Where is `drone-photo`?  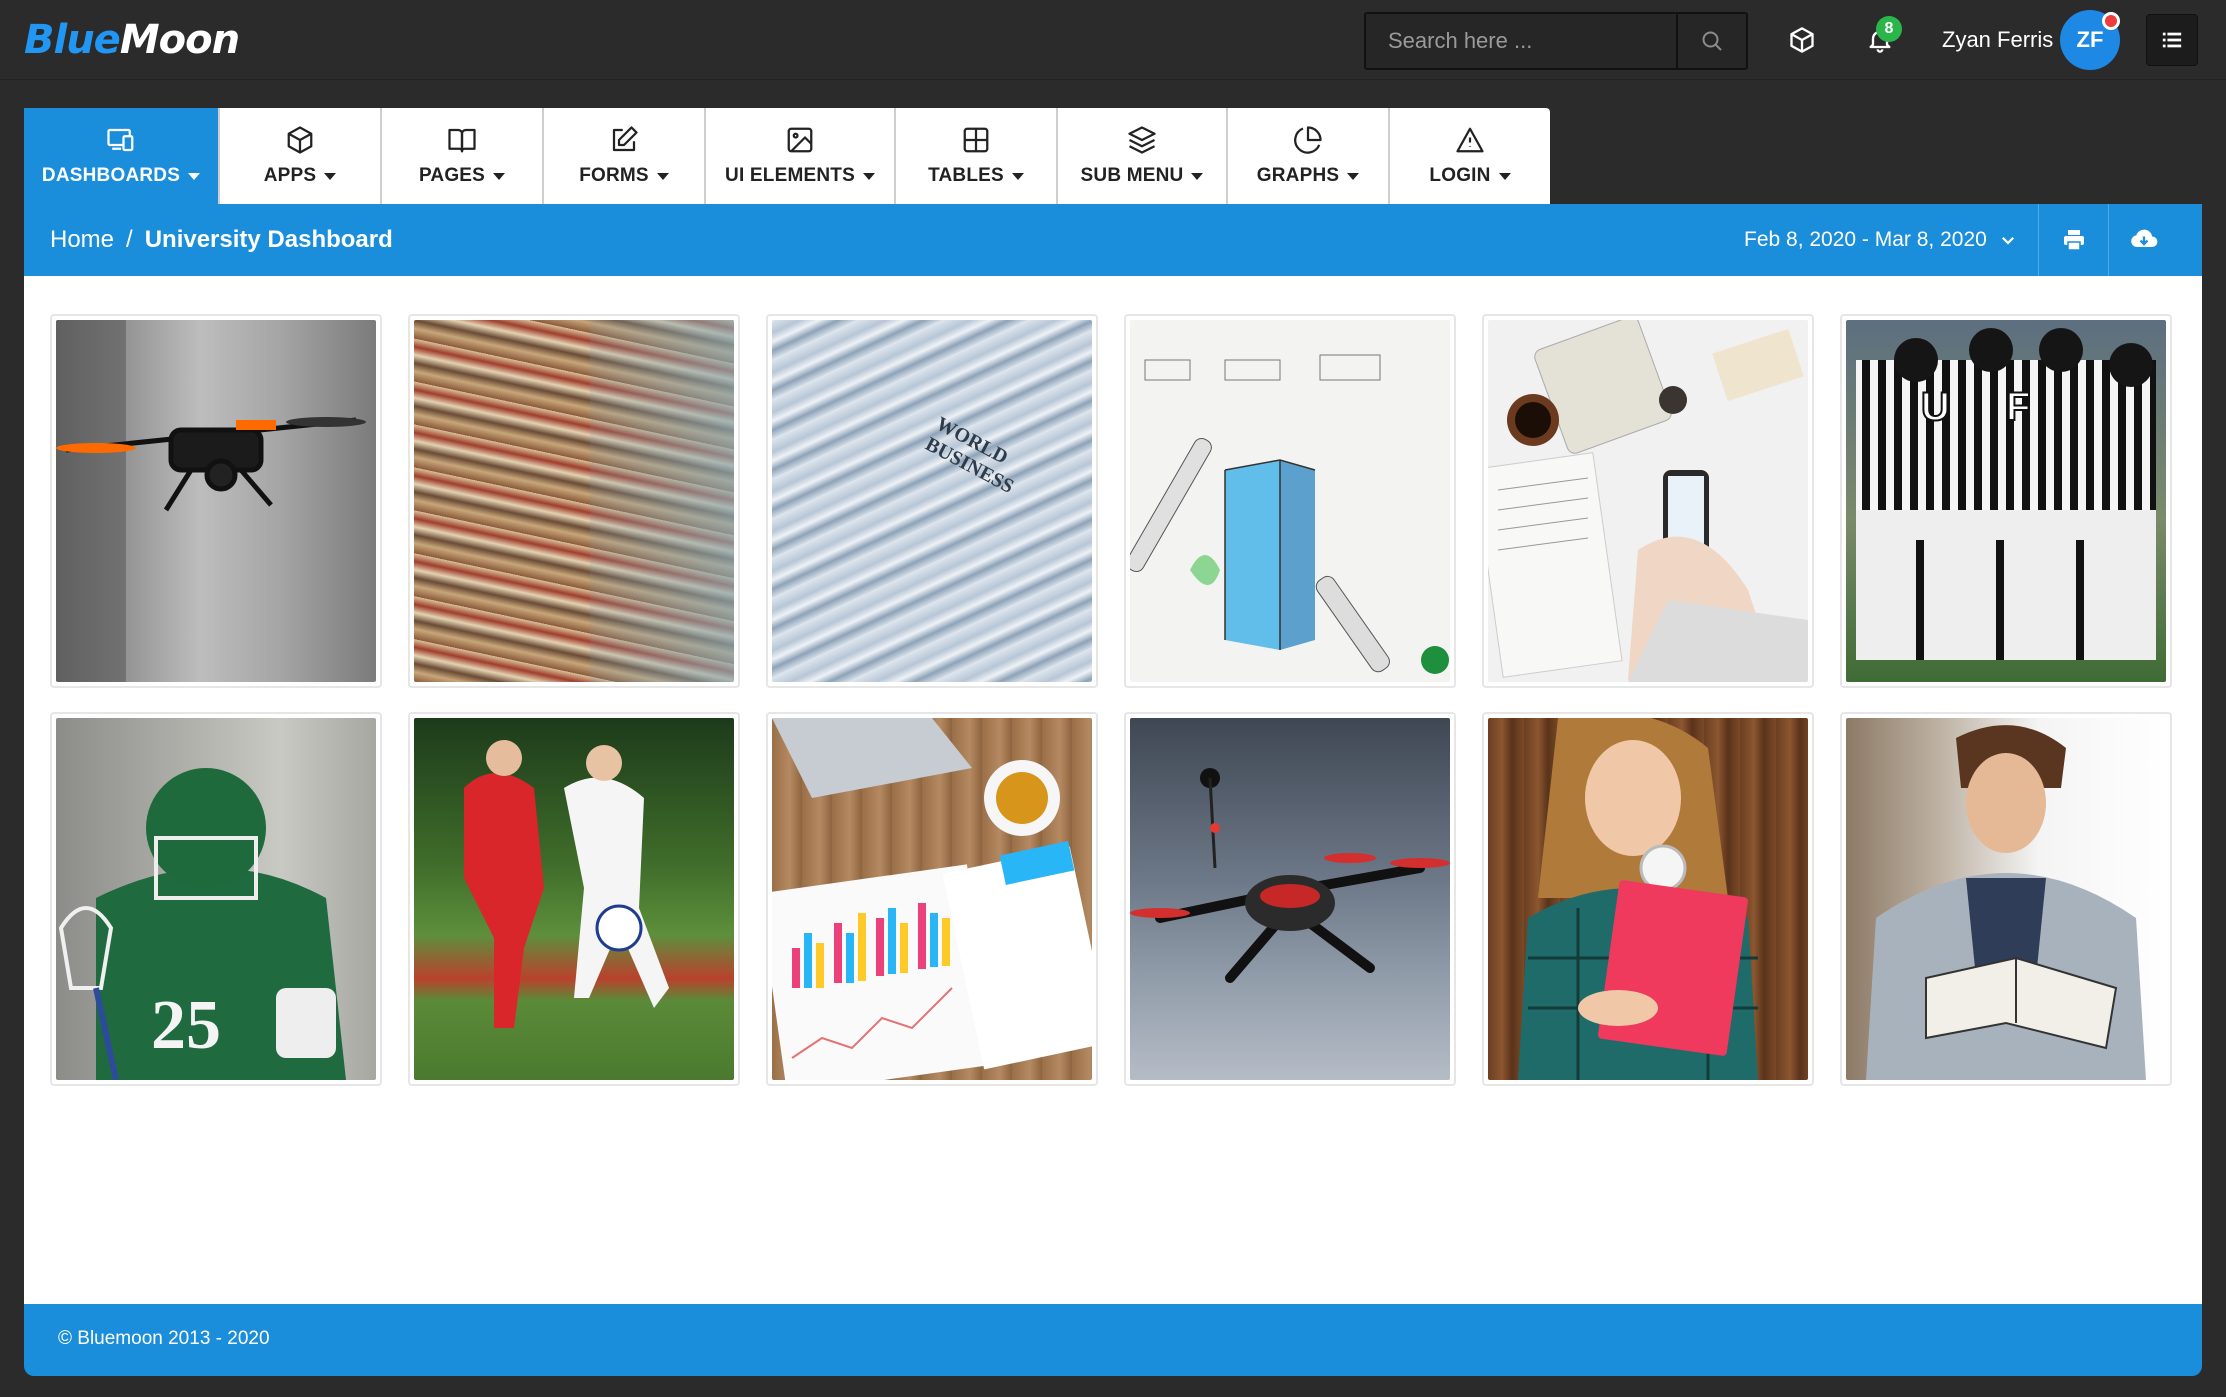
drone-photo is located at coordinates (216, 501).